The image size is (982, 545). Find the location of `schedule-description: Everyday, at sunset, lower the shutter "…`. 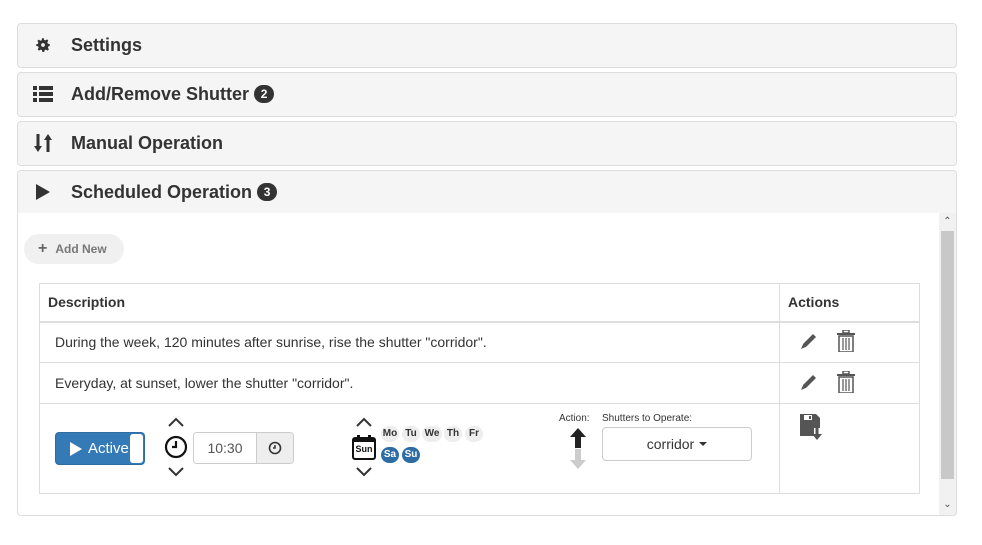

schedule-description: Everyday, at sunset, lower the shutter "… is located at coordinates (409, 383).